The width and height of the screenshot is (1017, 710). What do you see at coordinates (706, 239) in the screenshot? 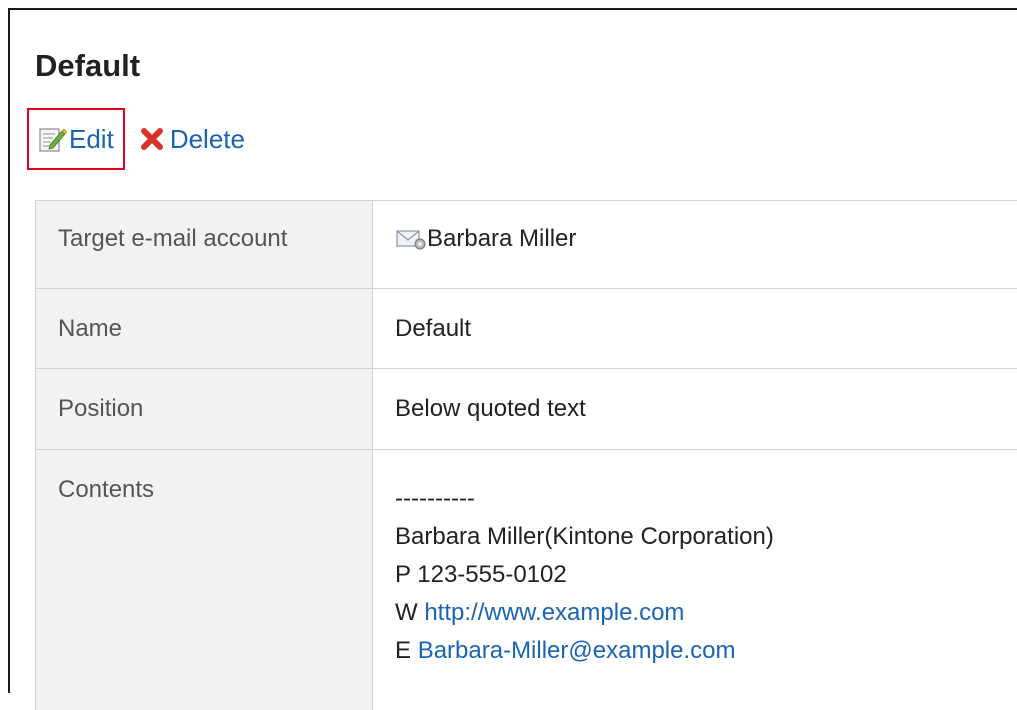
I see `target-account: Barbara Miller` at bounding box center [706, 239].